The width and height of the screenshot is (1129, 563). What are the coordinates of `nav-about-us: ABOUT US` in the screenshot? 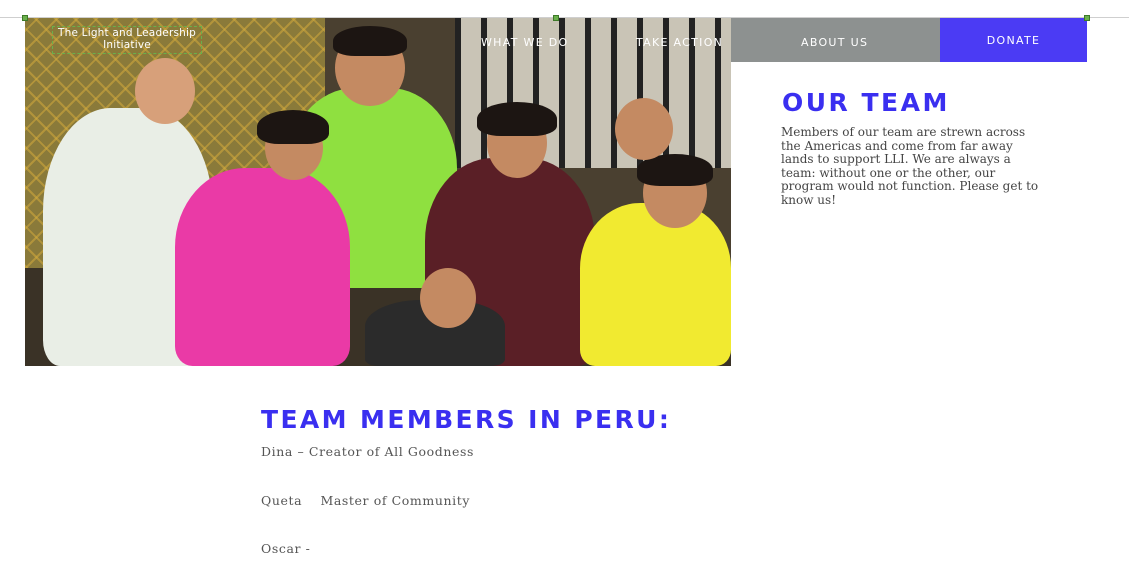 It's located at (834, 42).